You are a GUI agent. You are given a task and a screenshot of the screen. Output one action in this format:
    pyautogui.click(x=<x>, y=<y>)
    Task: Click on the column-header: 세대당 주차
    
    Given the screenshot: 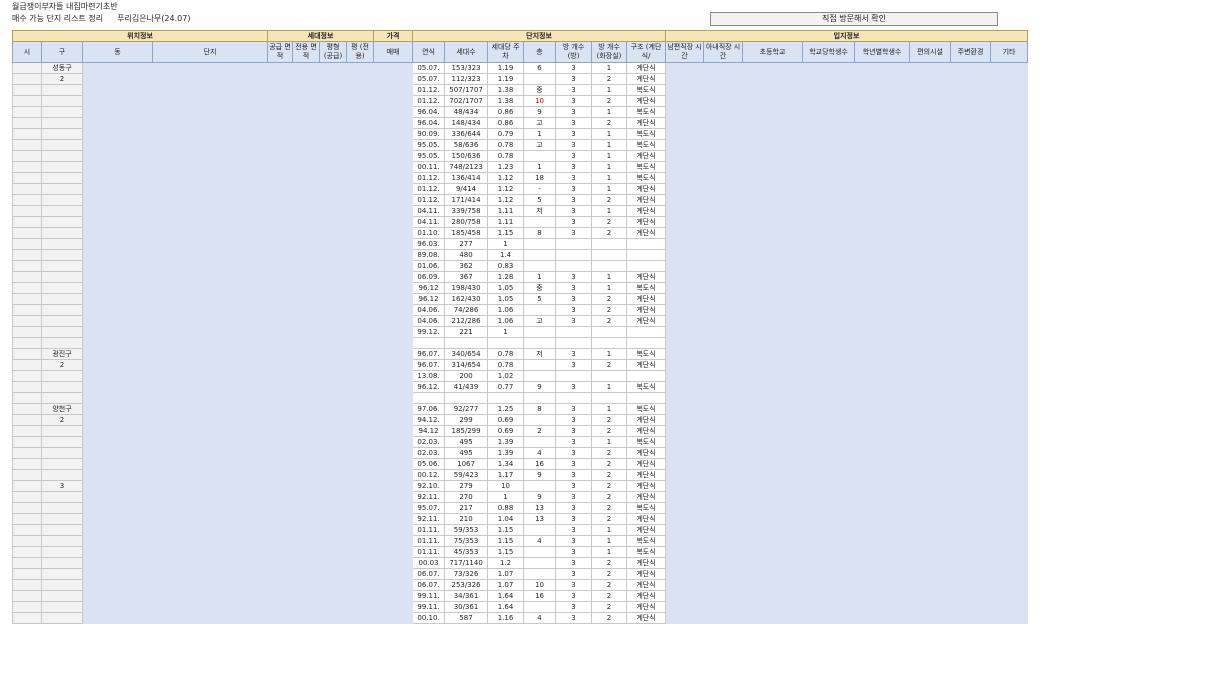 What is the action you would take?
    pyautogui.click(x=506, y=52)
    